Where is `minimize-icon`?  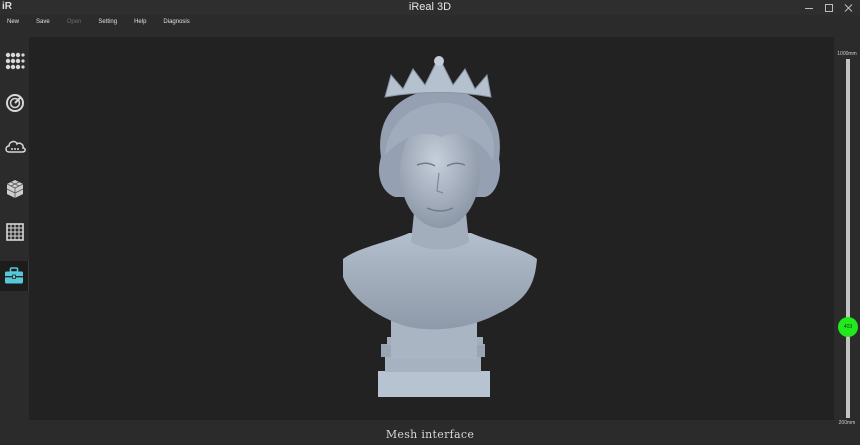
minimize-icon is located at coordinates (809, 8).